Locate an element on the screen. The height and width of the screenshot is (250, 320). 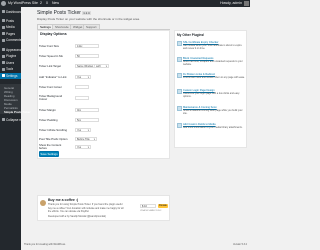
payment-cards: VISA MC AMEX DISC is located at coordinates (151, 211).